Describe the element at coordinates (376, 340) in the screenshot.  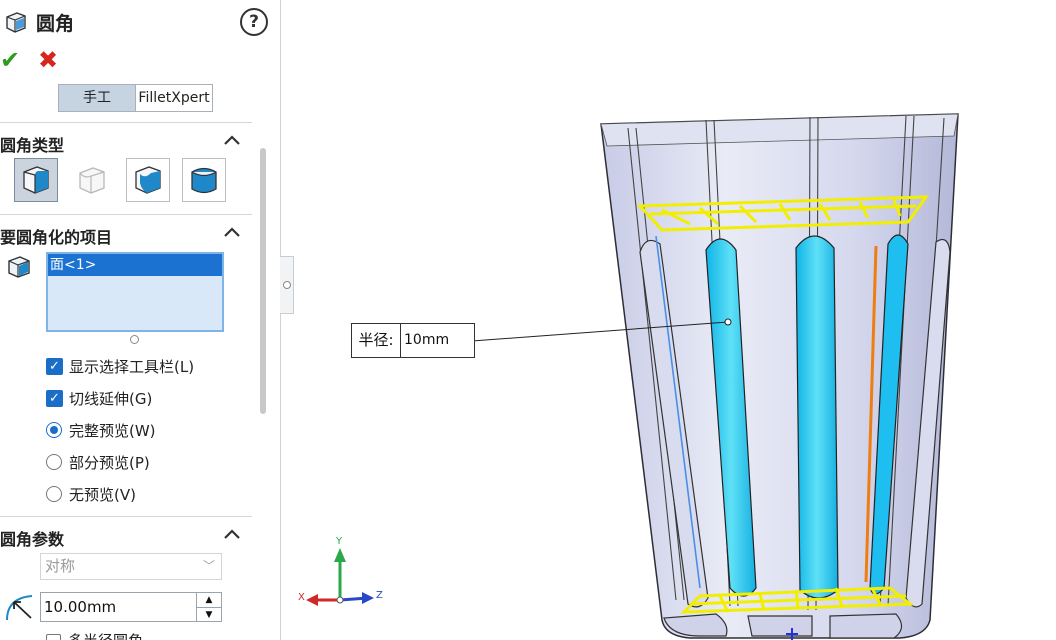
I see `callout-label: 半径:` at that location.